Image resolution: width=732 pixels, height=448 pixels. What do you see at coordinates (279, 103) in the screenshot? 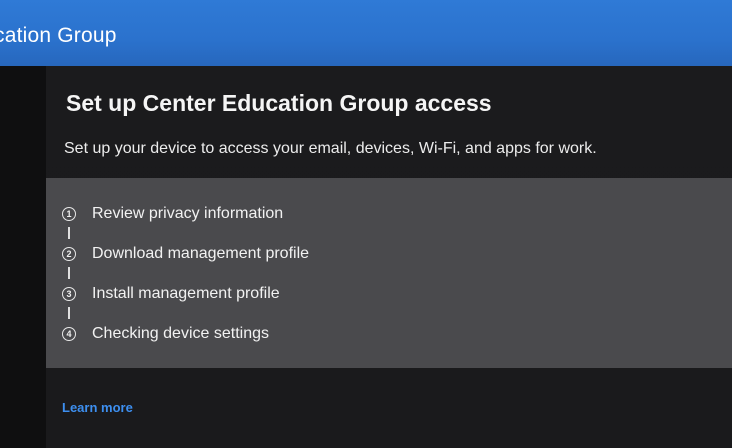
I see `page-title: Set up Center Education Group access` at bounding box center [279, 103].